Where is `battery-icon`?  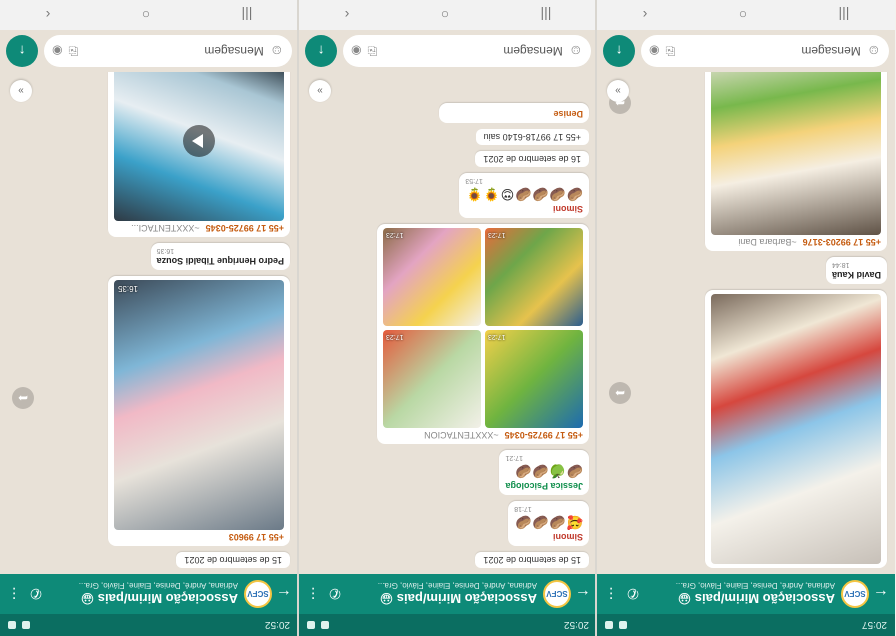
battery-icon is located at coordinates (310, 625).